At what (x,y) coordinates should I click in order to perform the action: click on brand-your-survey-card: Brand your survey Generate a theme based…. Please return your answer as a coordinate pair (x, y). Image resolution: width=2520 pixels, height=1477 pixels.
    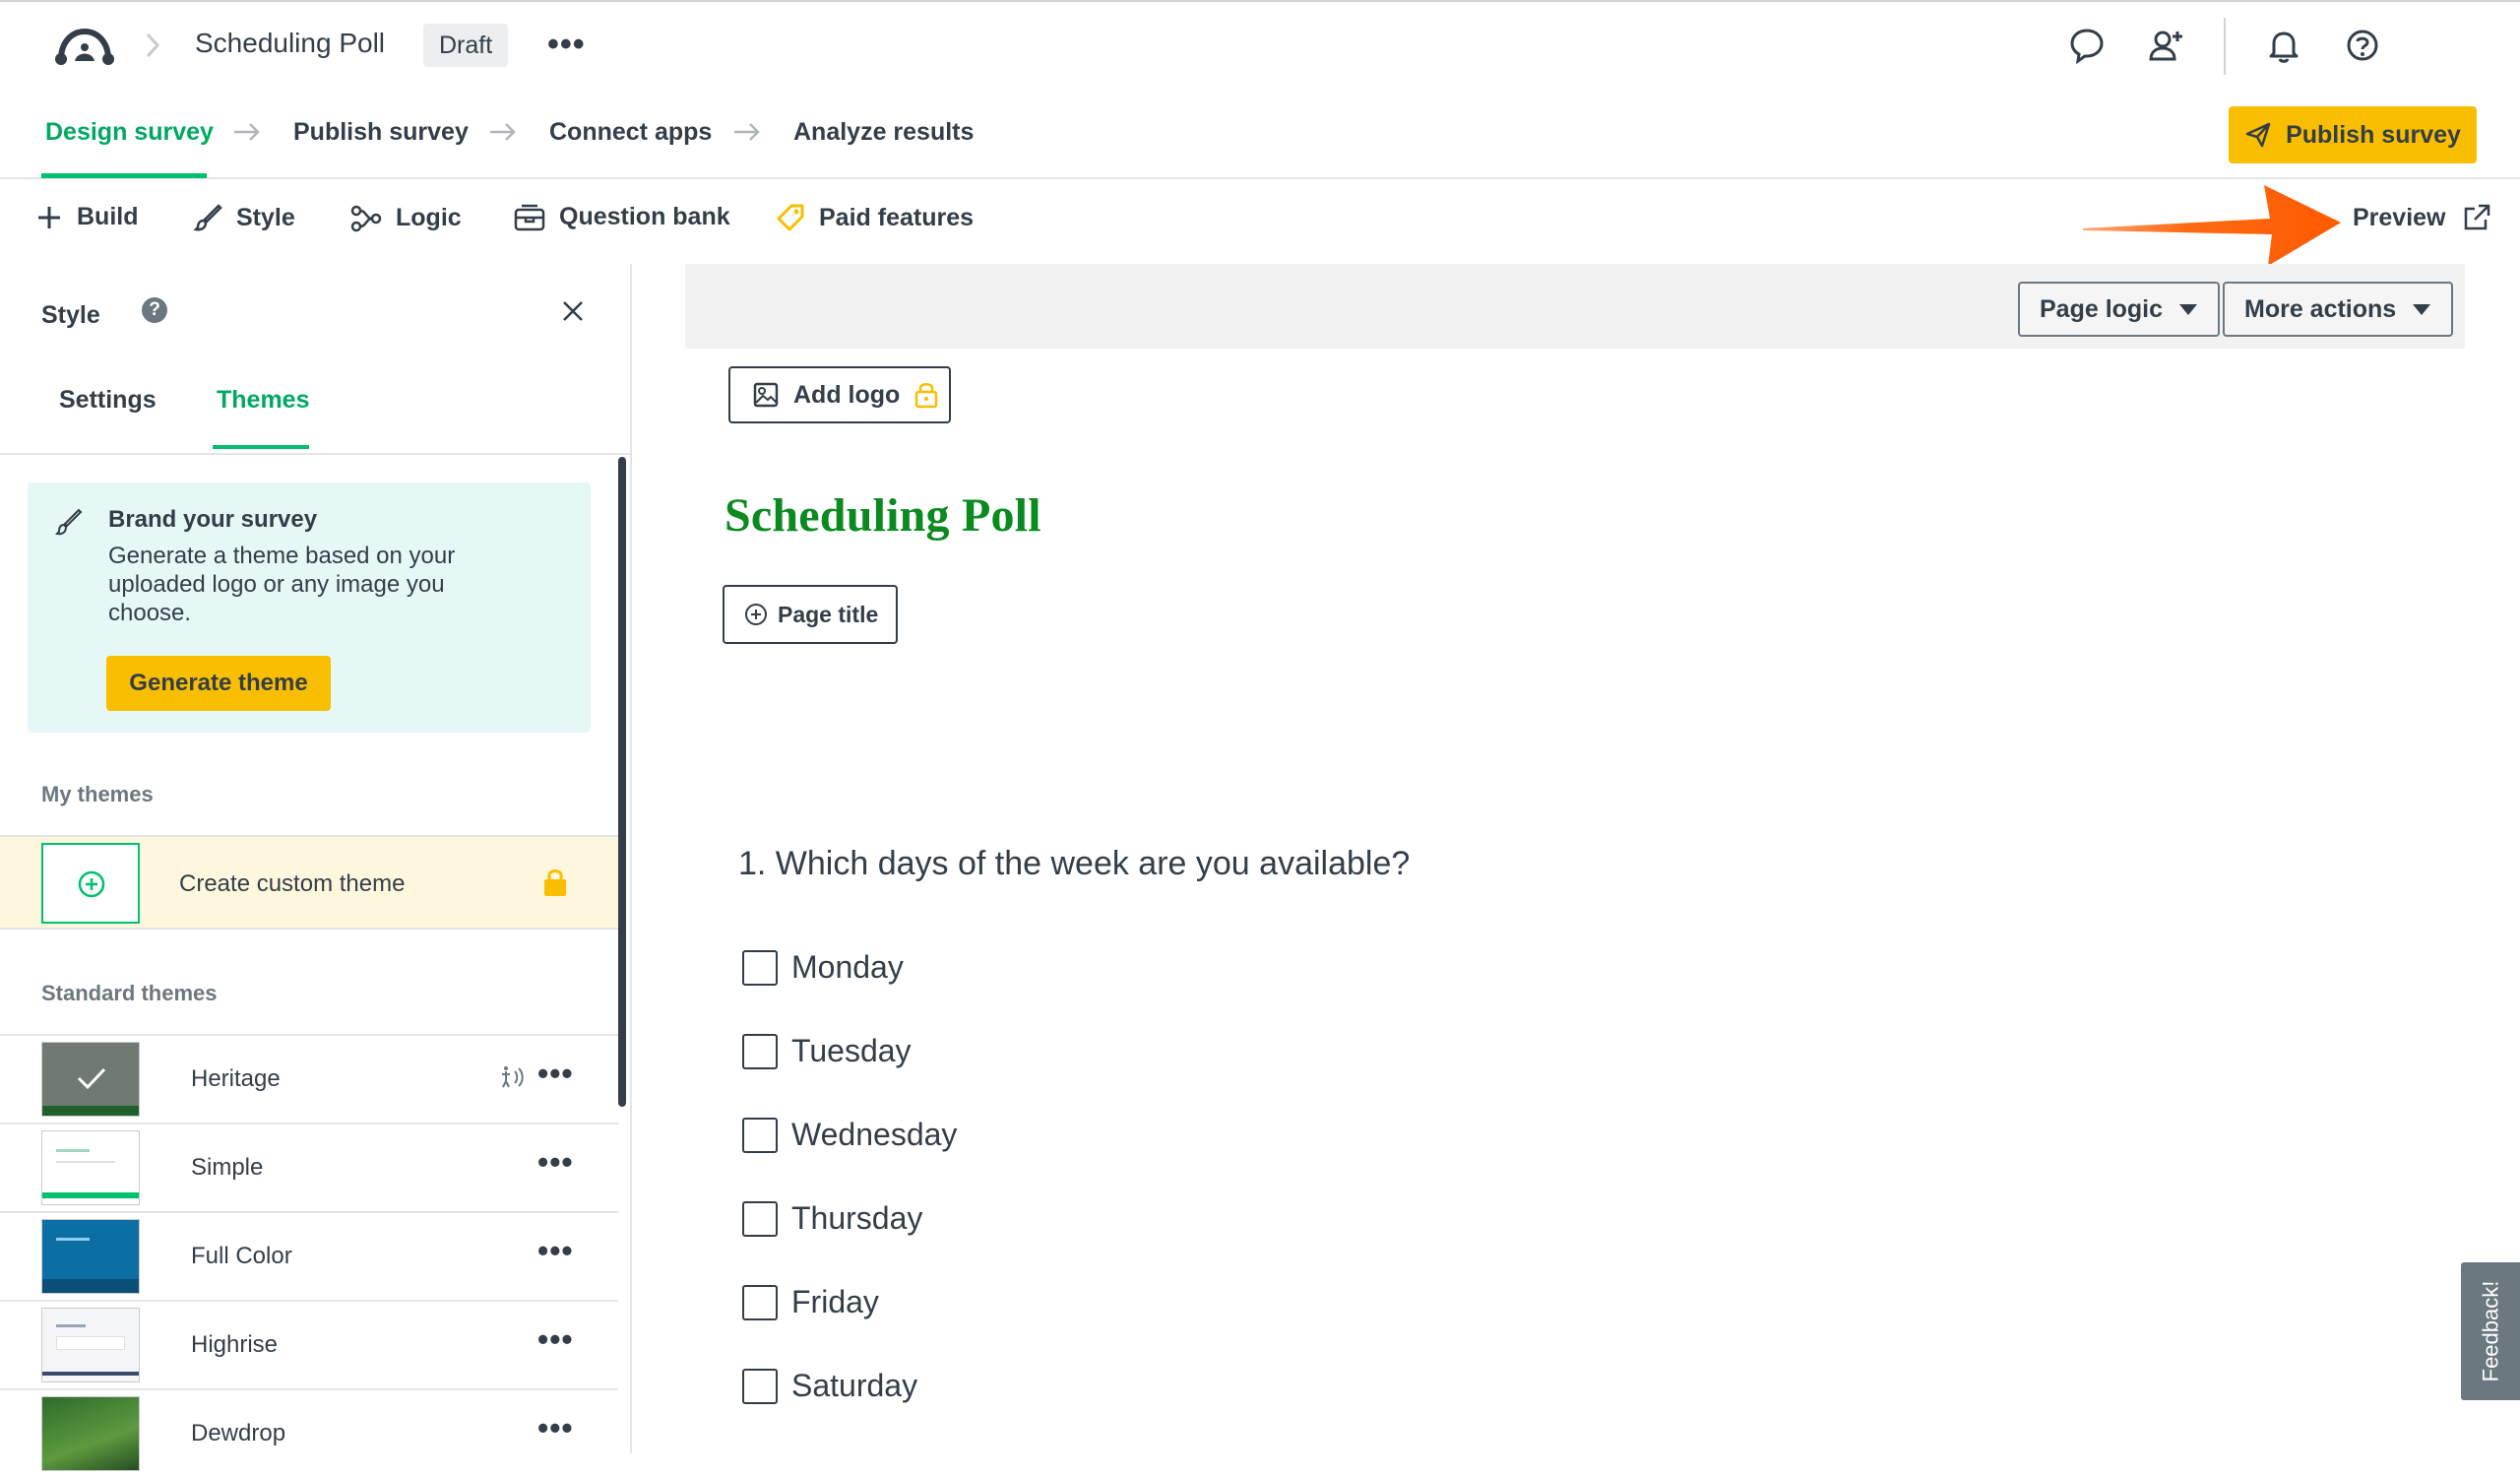
    Looking at the image, I should click on (309, 608).